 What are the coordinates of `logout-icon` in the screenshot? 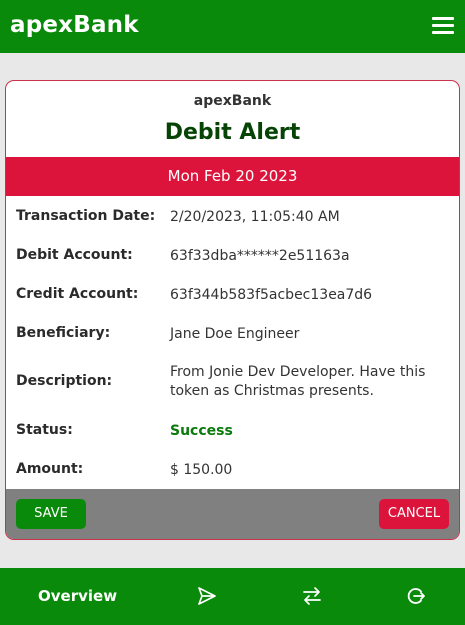 It's located at (416, 596).